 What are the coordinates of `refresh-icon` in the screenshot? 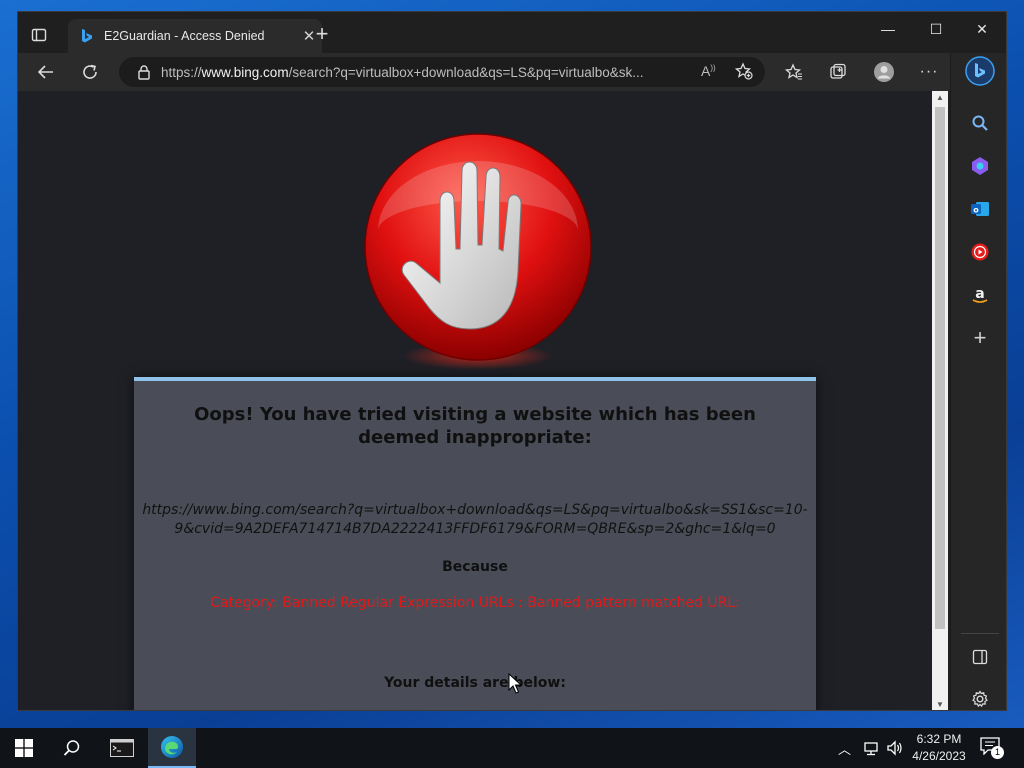 It's located at (90, 71).